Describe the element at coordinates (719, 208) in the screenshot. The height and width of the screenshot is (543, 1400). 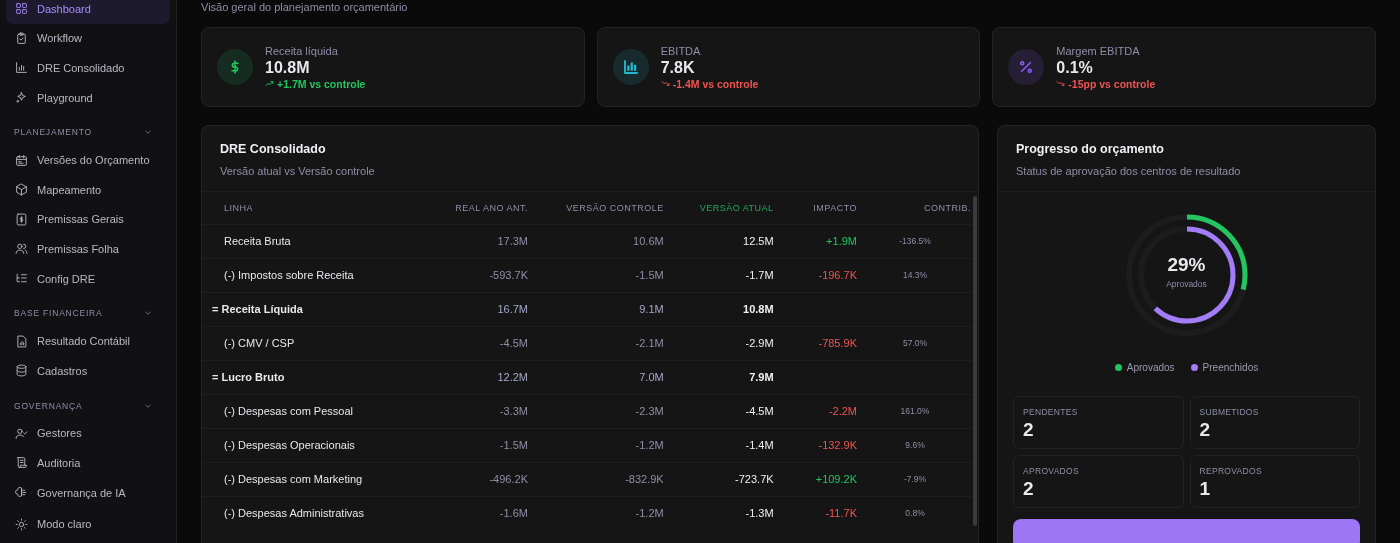
I see `column-header: VERSÃO ATUAL` at that location.